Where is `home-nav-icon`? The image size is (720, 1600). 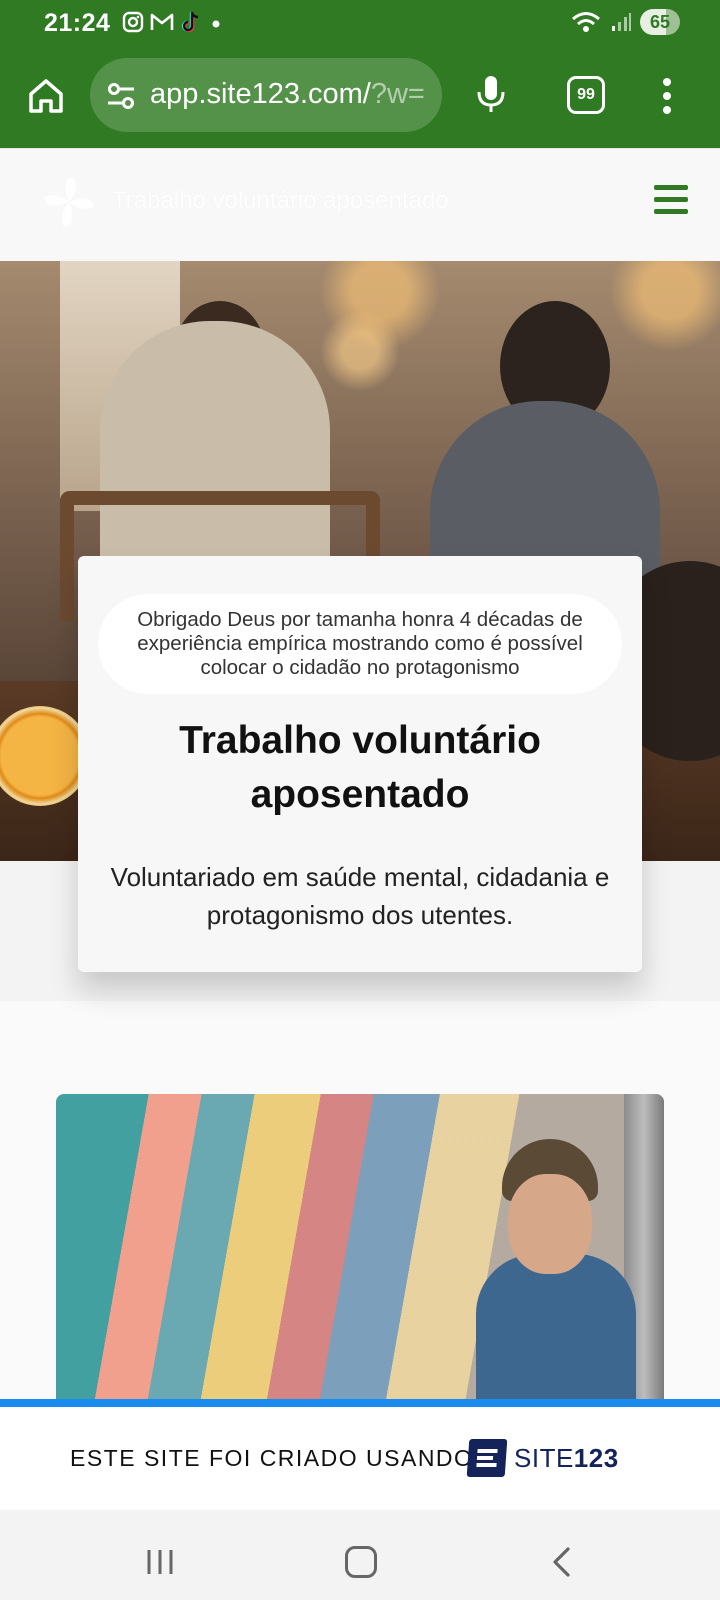
home-nav-icon is located at coordinates (361, 1562).